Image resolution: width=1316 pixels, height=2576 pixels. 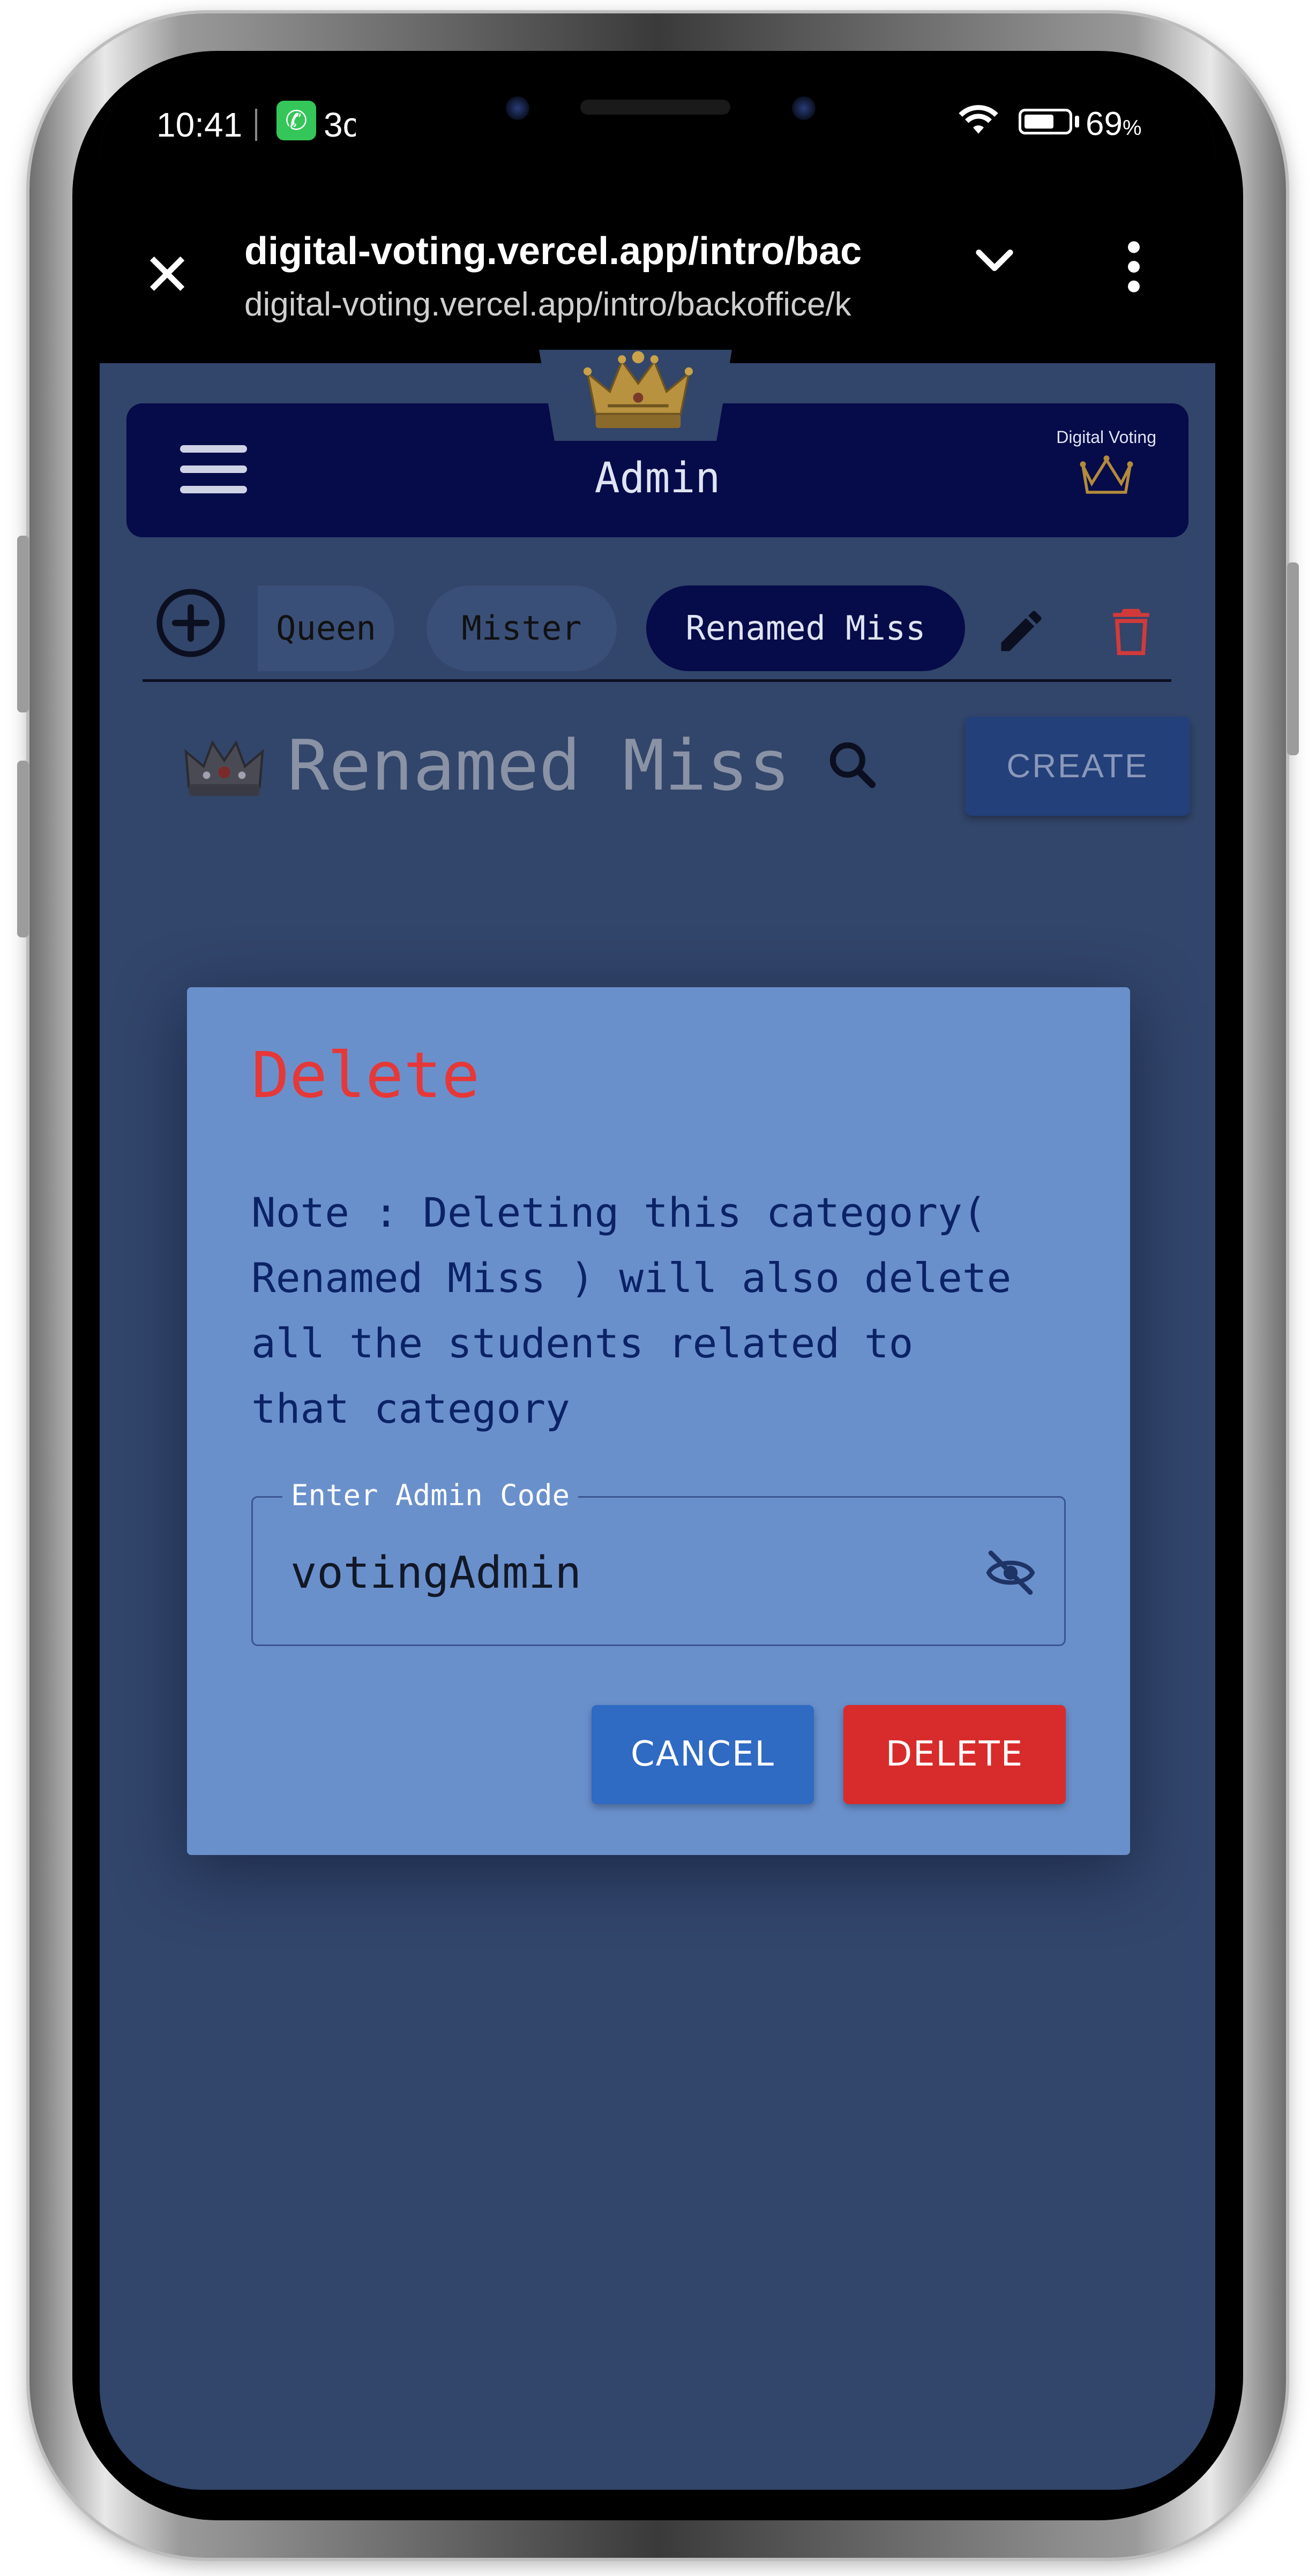 What do you see at coordinates (611, 1573) in the screenshot?
I see `admin-code-input` at bounding box center [611, 1573].